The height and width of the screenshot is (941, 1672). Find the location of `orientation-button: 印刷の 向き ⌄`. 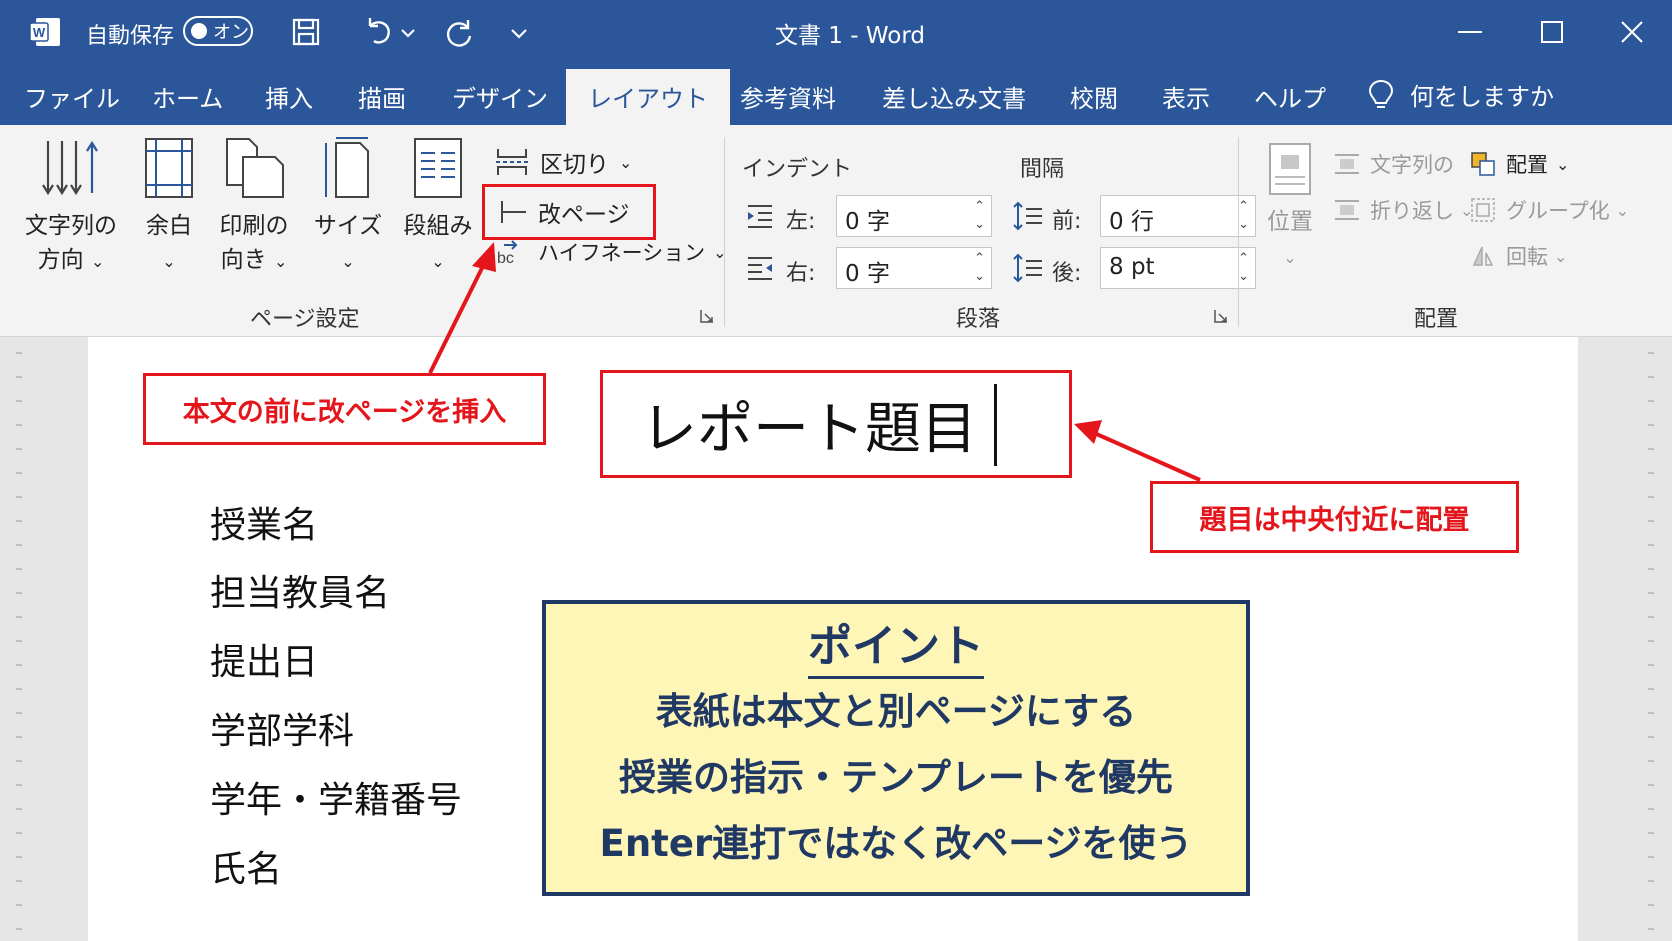

orientation-button: 印刷の 向き ⌄ is located at coordinates (254, 207).